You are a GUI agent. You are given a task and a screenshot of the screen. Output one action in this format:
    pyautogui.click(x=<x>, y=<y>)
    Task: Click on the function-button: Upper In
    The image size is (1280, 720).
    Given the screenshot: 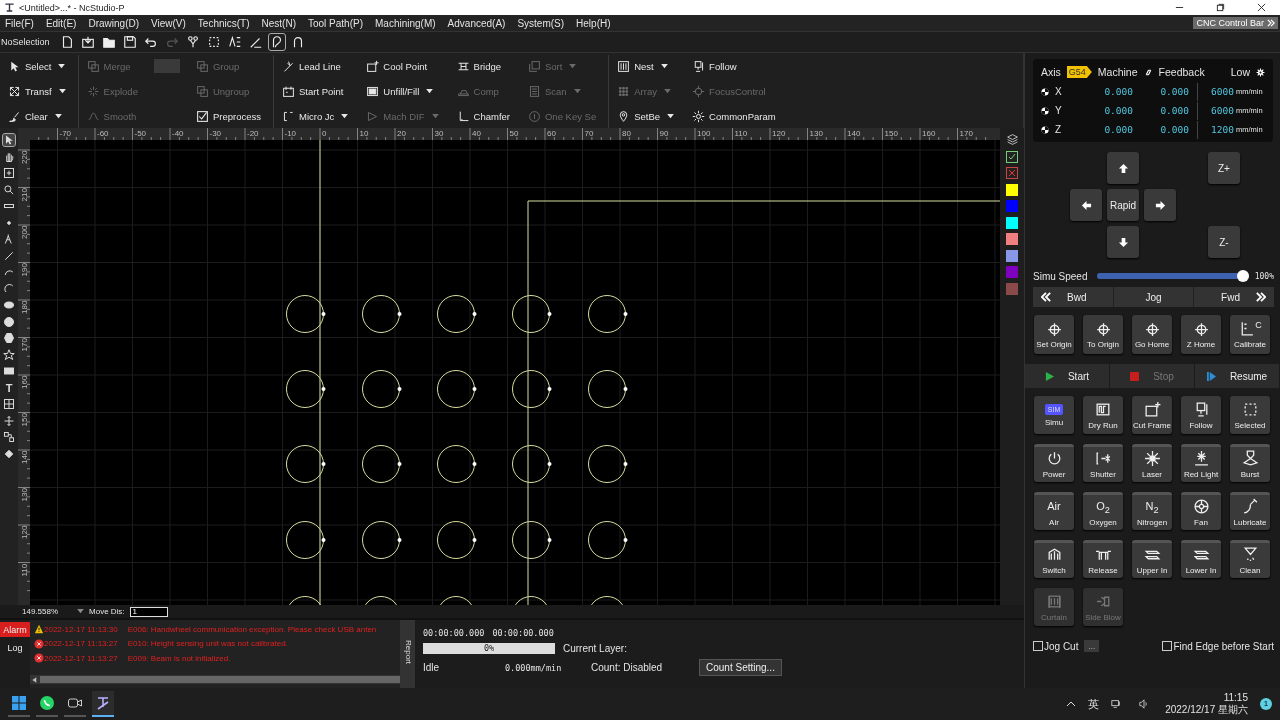 What is the action you would take?
    pyautogui.click(x=1152, y=559)
    